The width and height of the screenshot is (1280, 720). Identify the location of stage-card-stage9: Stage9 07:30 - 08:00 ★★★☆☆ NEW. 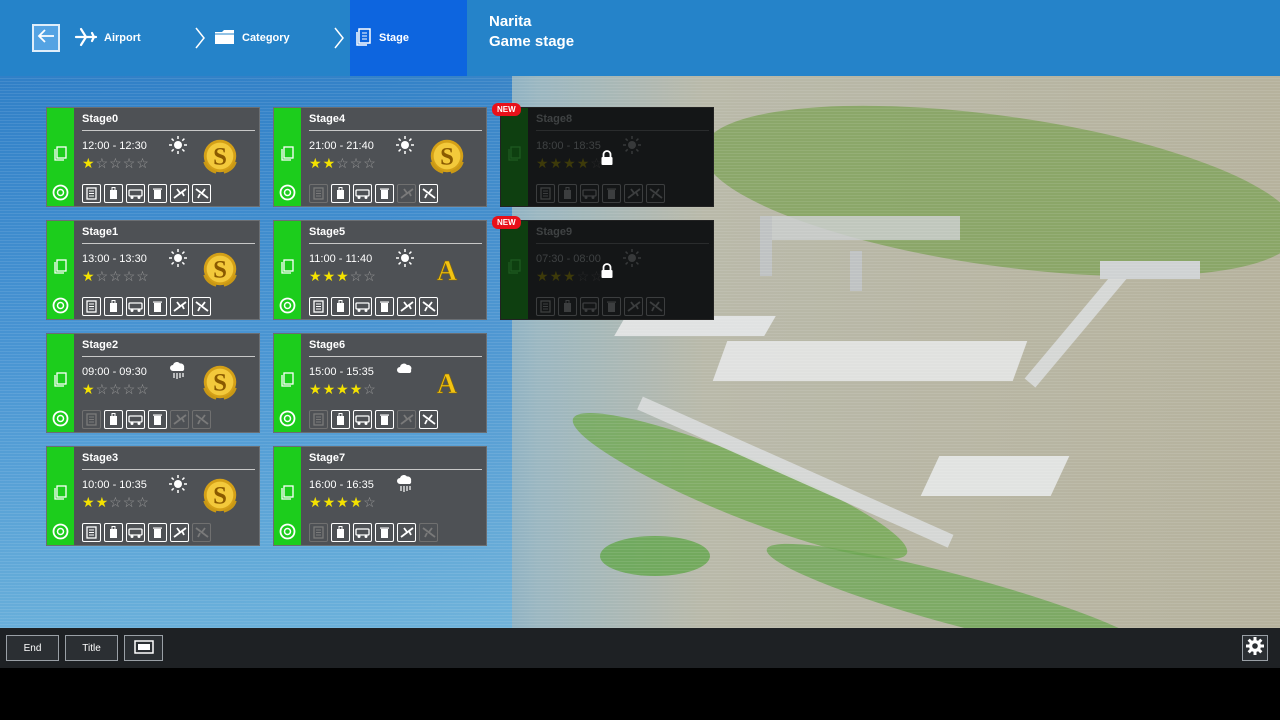
(603, 268).